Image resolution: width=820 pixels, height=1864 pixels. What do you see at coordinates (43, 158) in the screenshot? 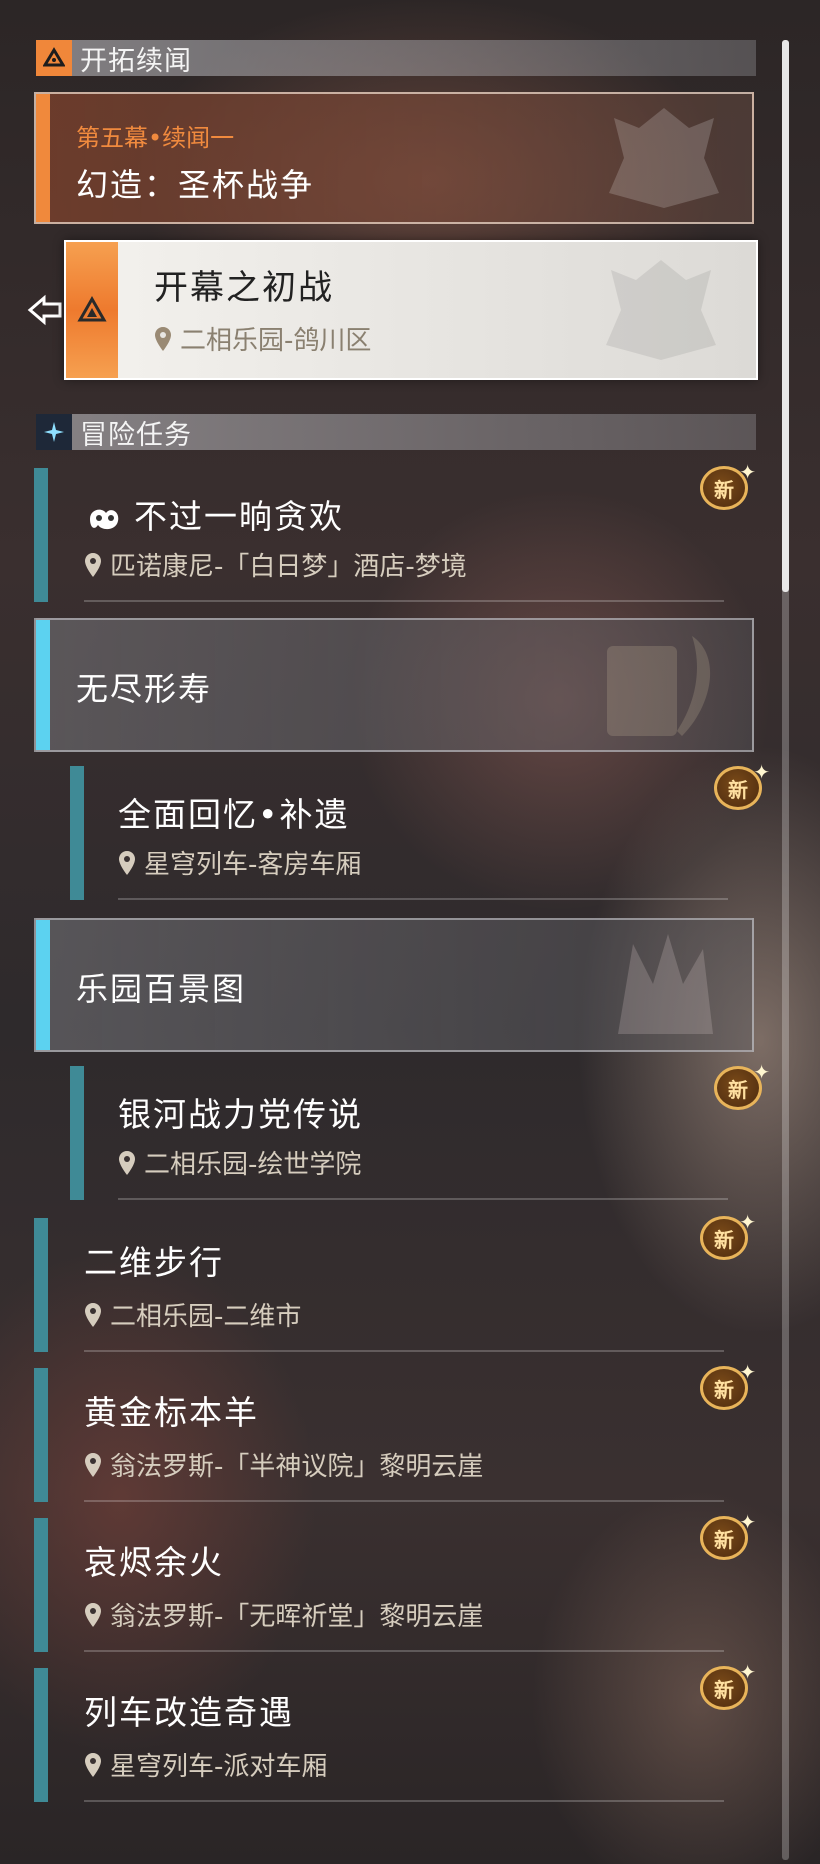
I see `chapter-accent` at bounding box center [43, 158].